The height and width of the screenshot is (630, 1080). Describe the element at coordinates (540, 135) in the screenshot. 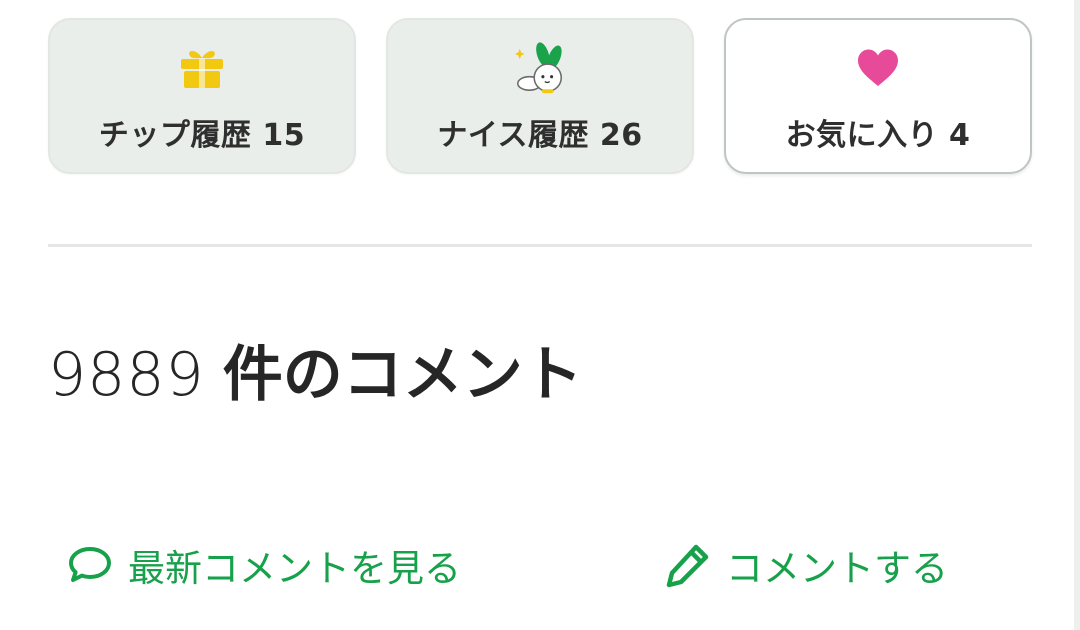

I see `nice-history-label: ナイス履歴 26` at that location.